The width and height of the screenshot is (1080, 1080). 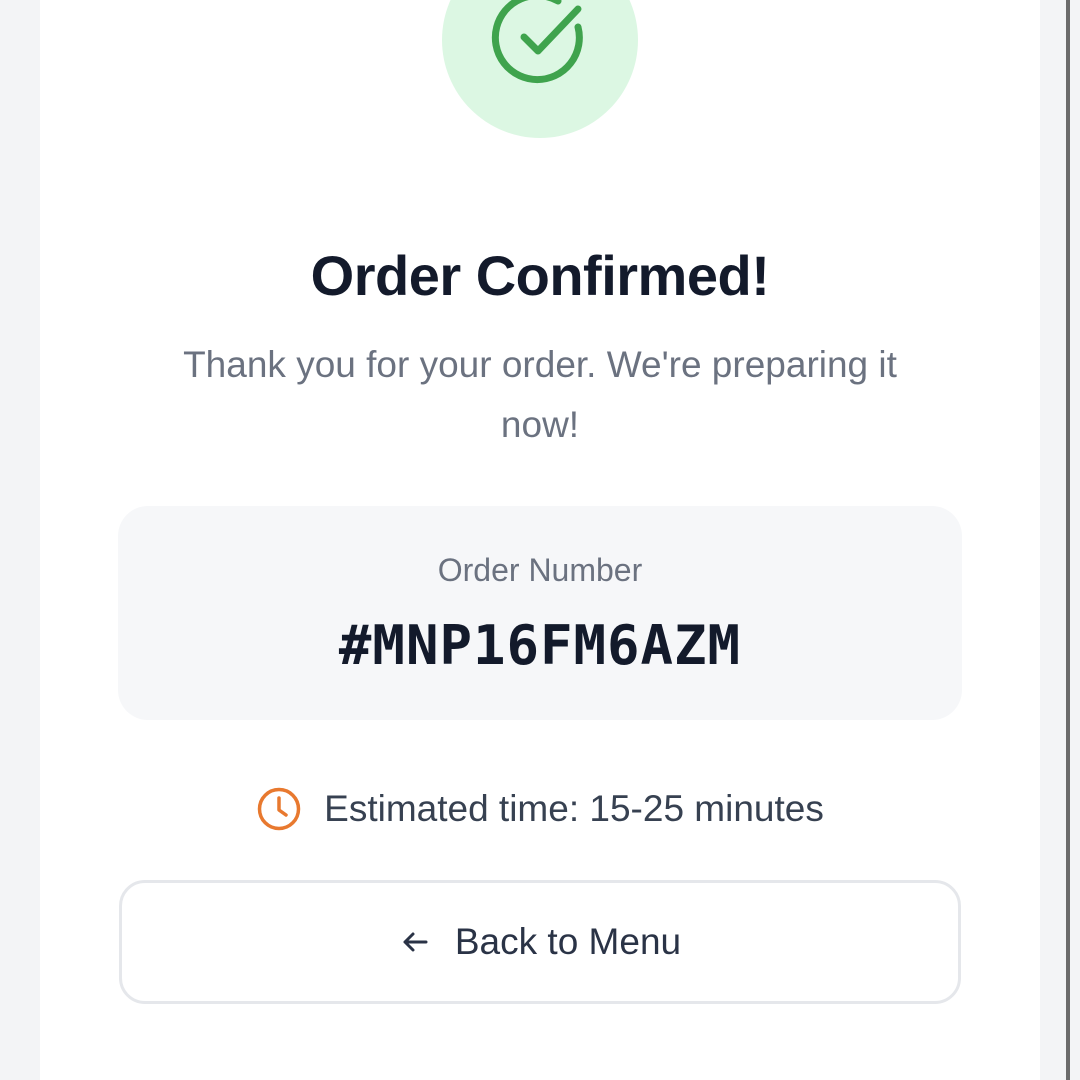 I want to click on clock-icon, so click(x=279, y=809).